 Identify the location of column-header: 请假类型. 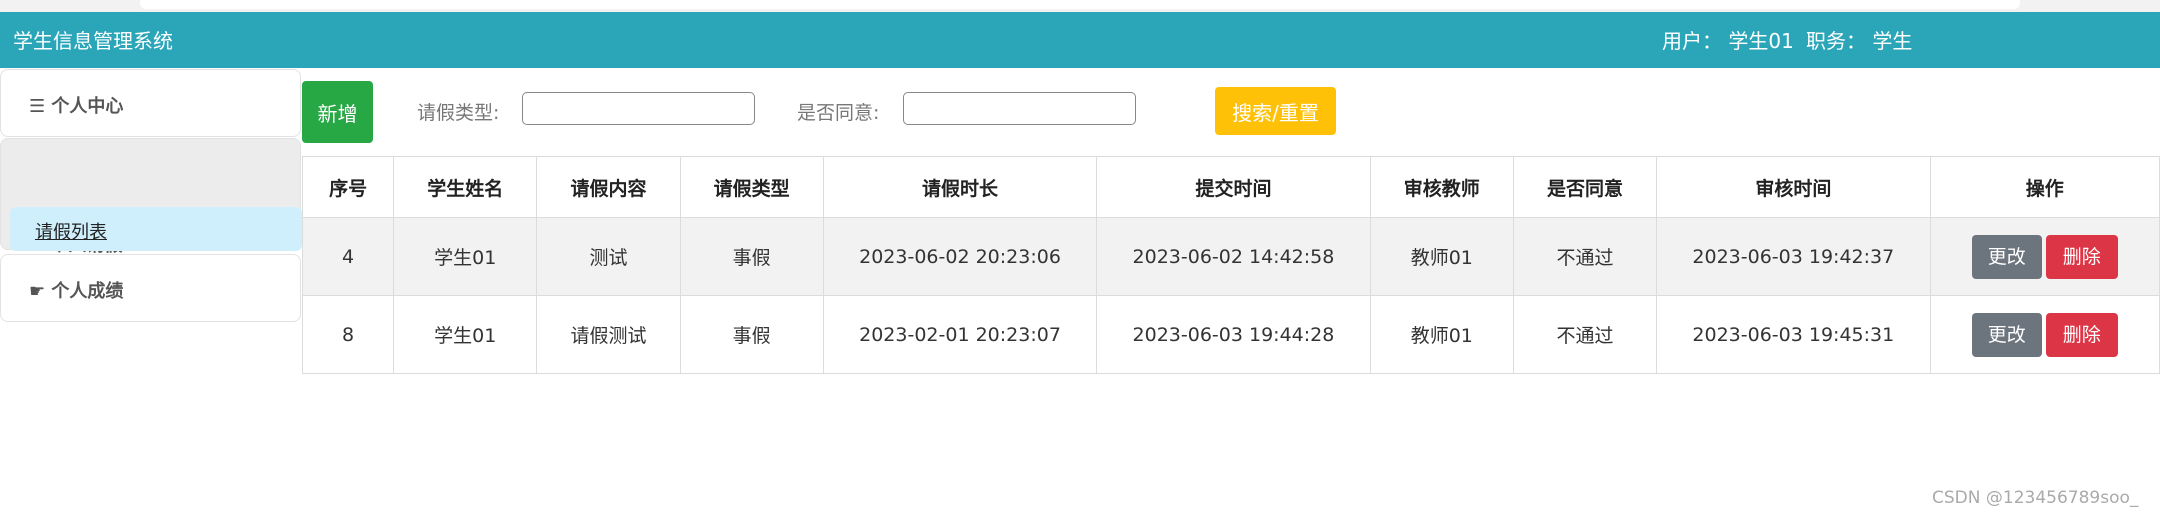
(751, 187).